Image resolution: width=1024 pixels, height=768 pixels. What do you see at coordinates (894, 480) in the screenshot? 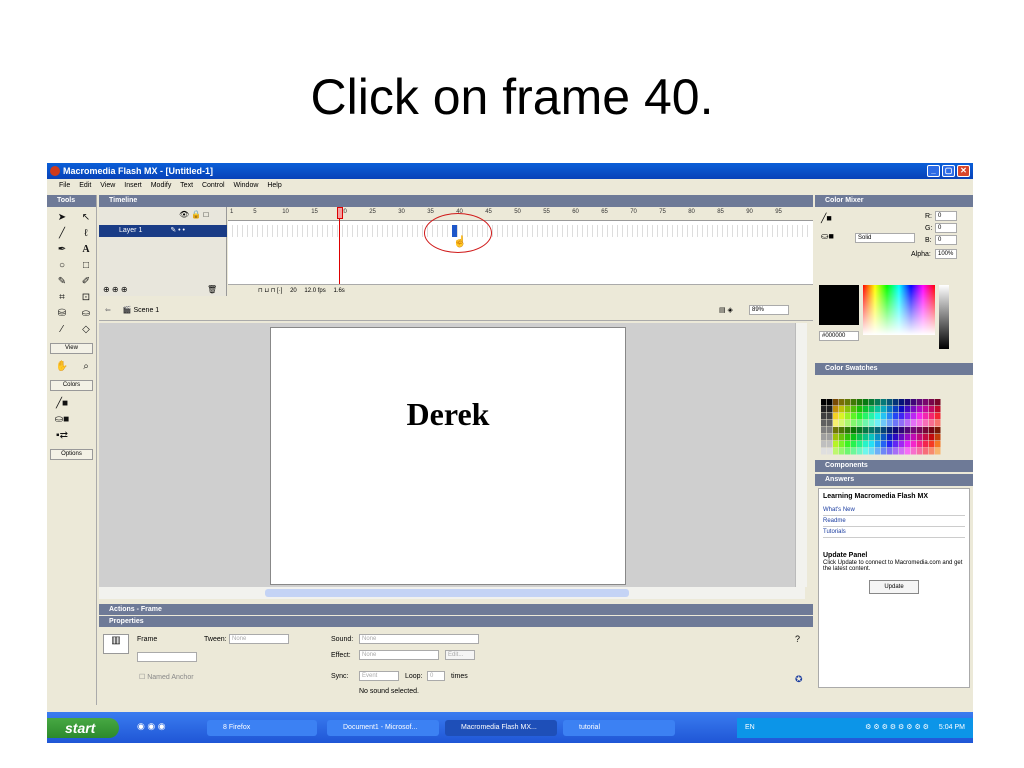
I see `answers-header: Answers` at bounding box center [894, 480].